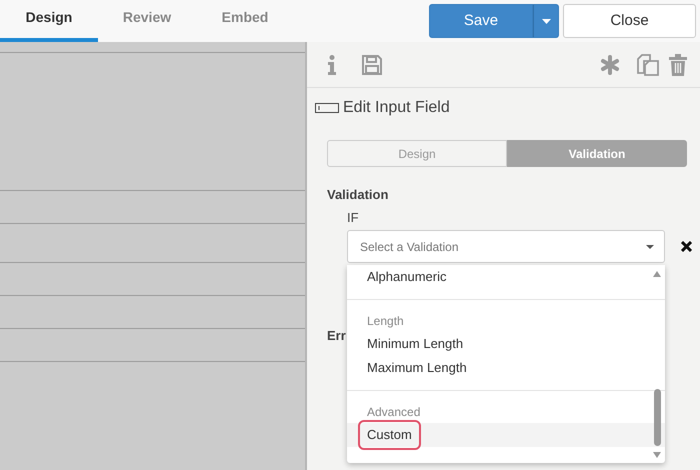 The width and height of the screenshot is (700, 470). Describe the element at coordinates (385, 321) in the screenshot. I see `menu-group-header: Length` at that location.